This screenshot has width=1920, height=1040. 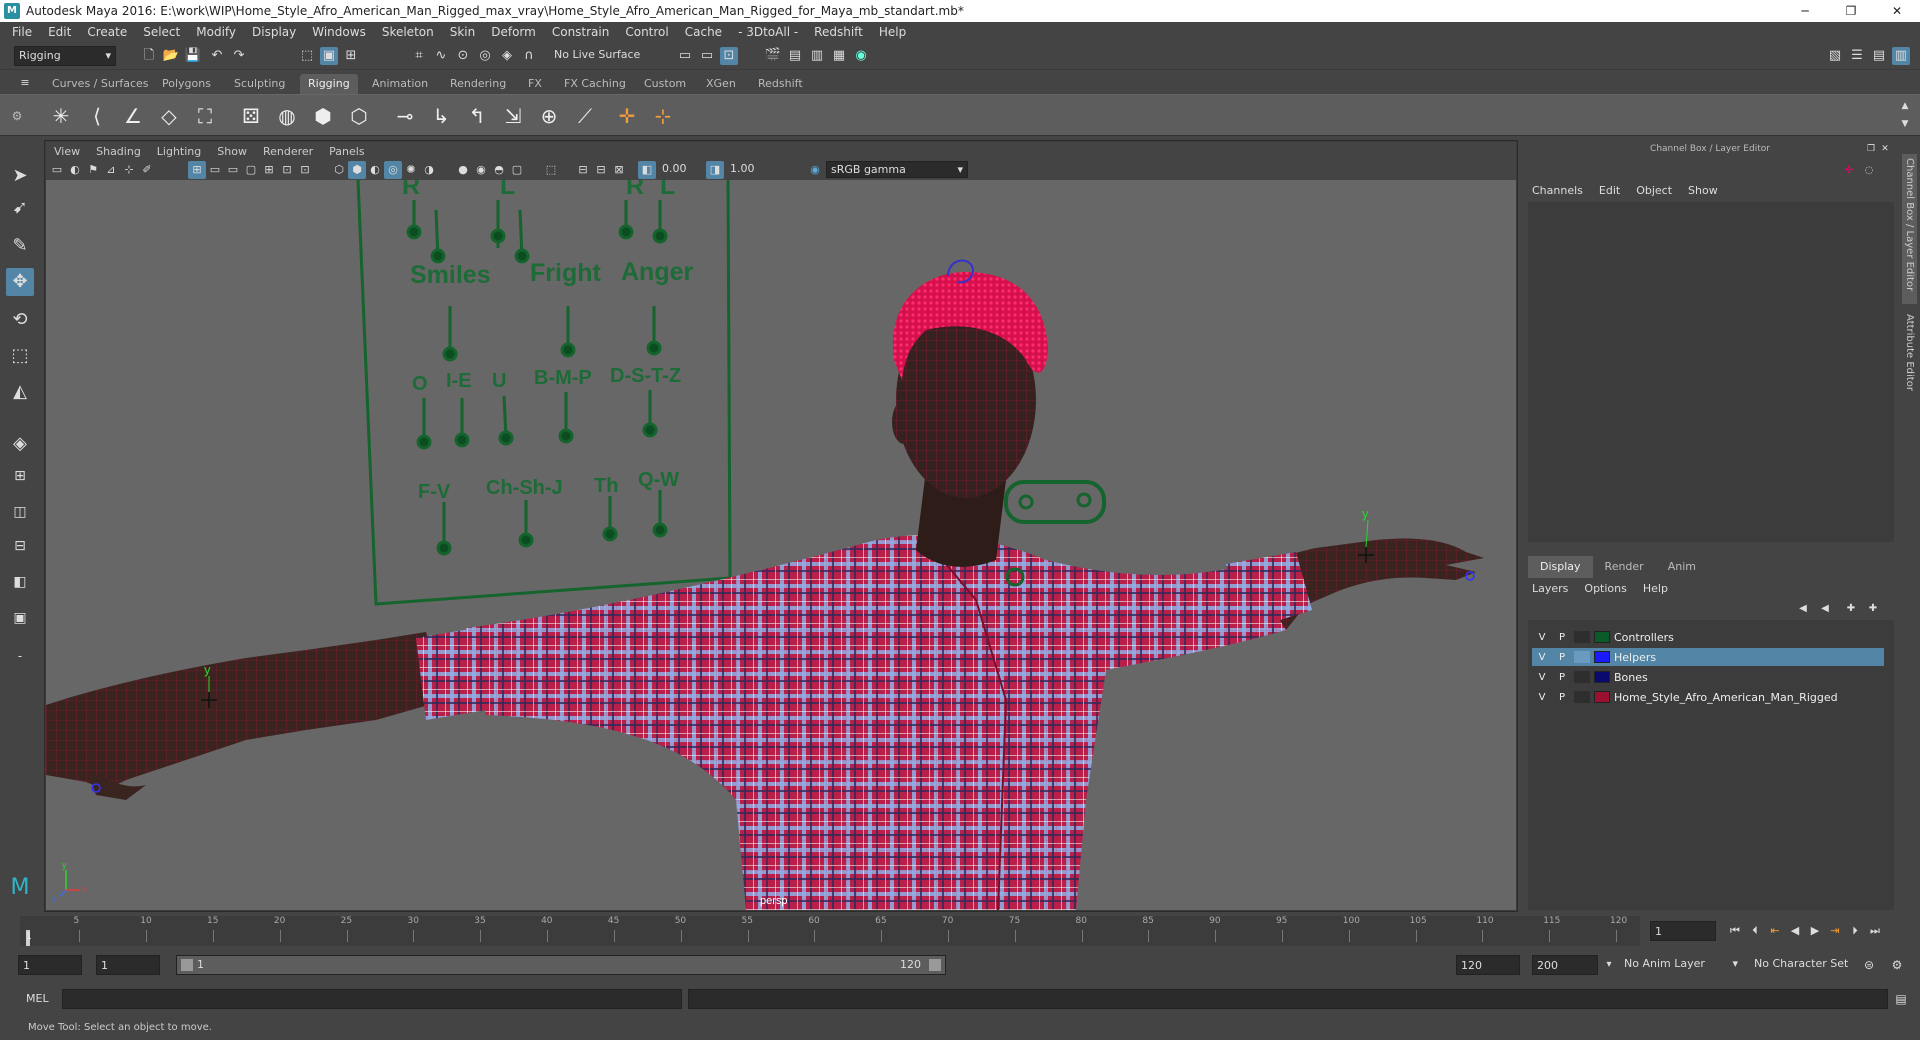 What do you see at coordinates (357, 170) in the screenshot?
I see `smooth-shade-icon: ⬢` at bounding box center [357, 170].